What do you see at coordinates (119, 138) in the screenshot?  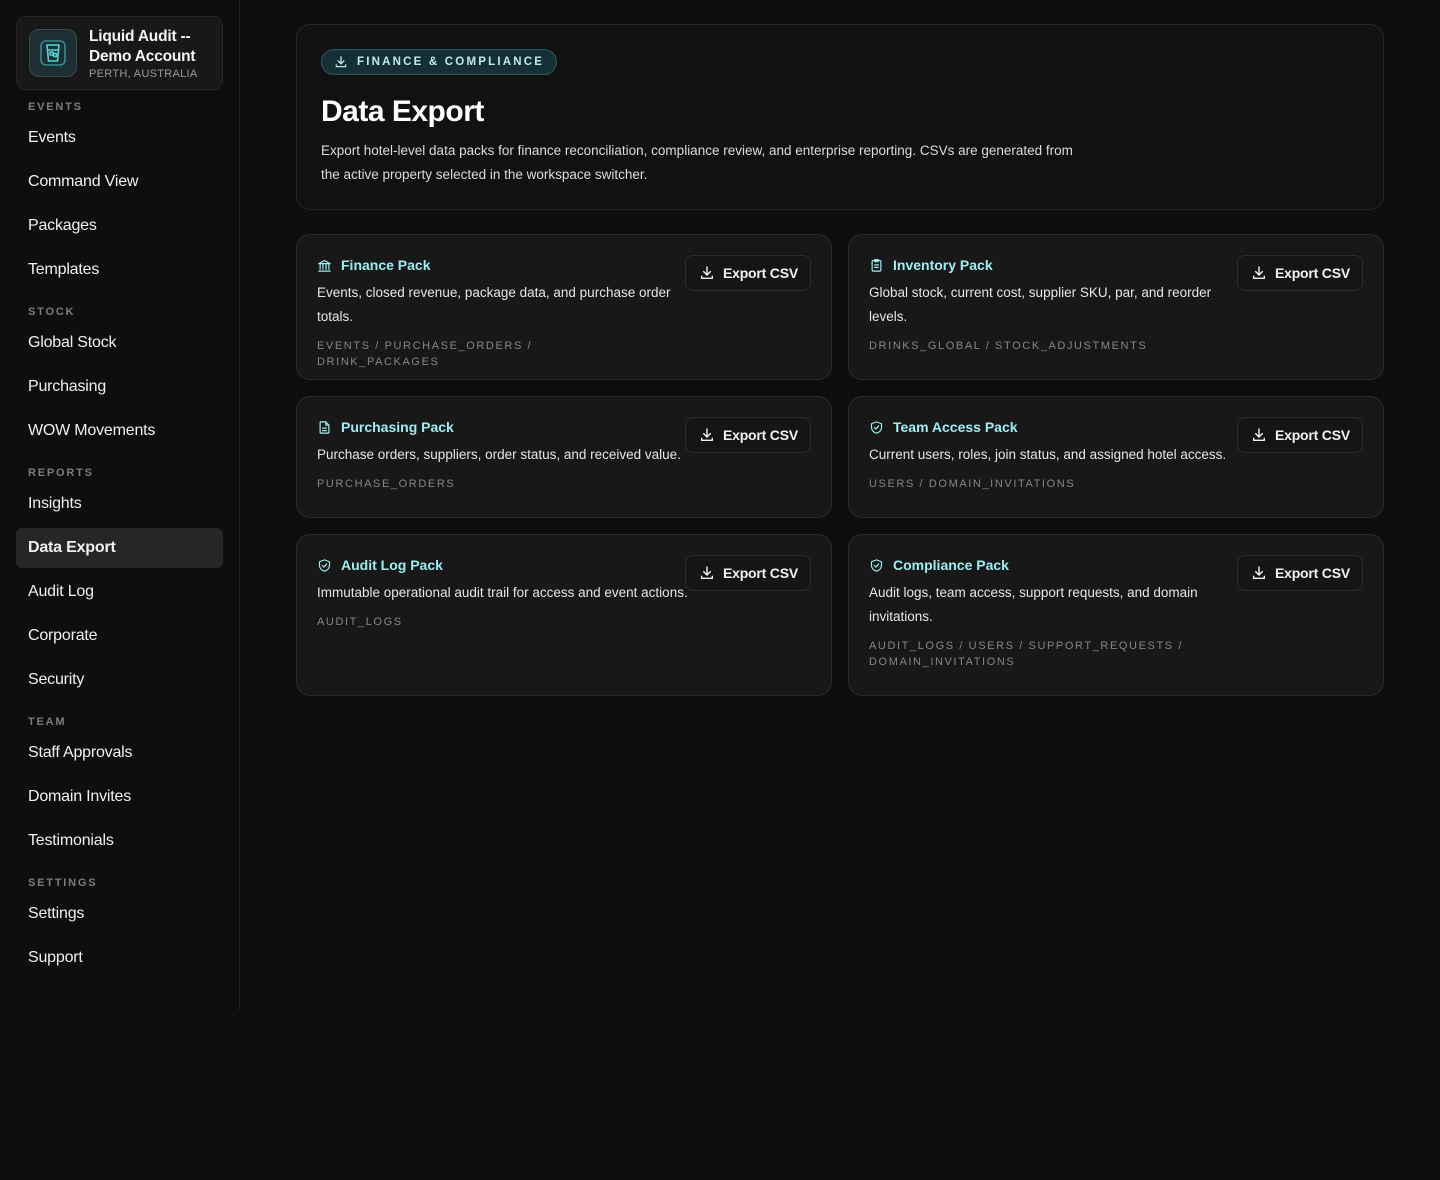 I see `sidebar-item-events: Events` at bounding box center [119, 138].